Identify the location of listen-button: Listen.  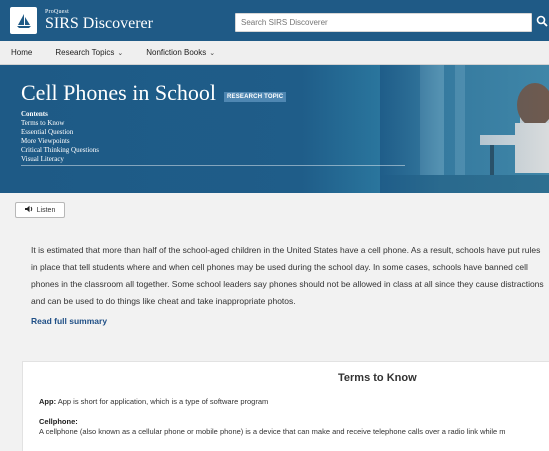
(40, 210).